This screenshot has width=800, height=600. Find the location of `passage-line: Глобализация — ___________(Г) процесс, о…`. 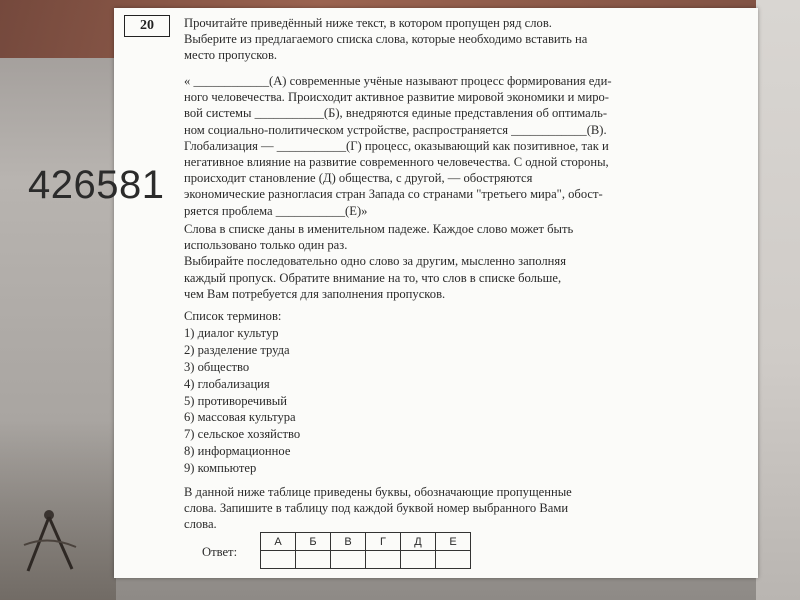

passage-line: Глобализация — ___________(Г) процесс, о… is located at coordinates (396, 145).